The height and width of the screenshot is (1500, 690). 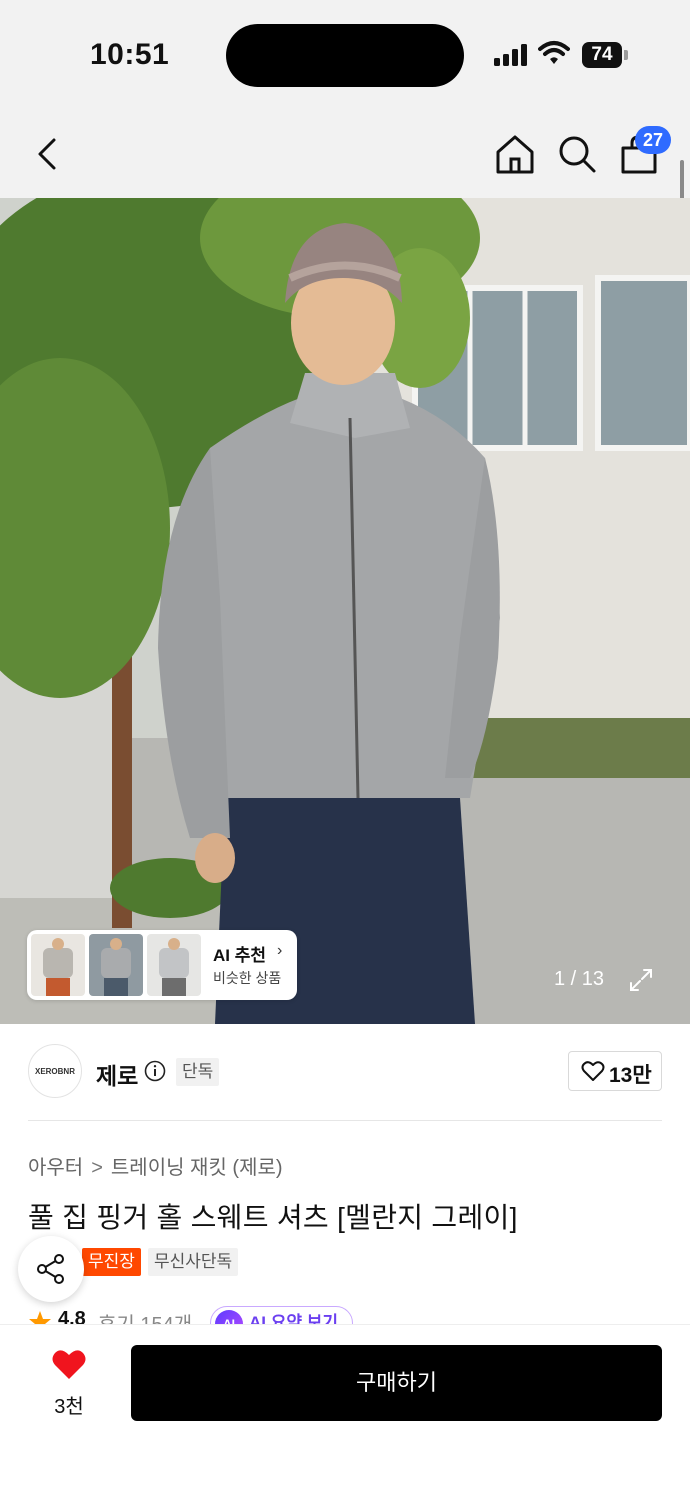 I want to click on breadcrumb: 아우터 > 트레이닝 재킷 (제로), so click(x=155, y=1165).